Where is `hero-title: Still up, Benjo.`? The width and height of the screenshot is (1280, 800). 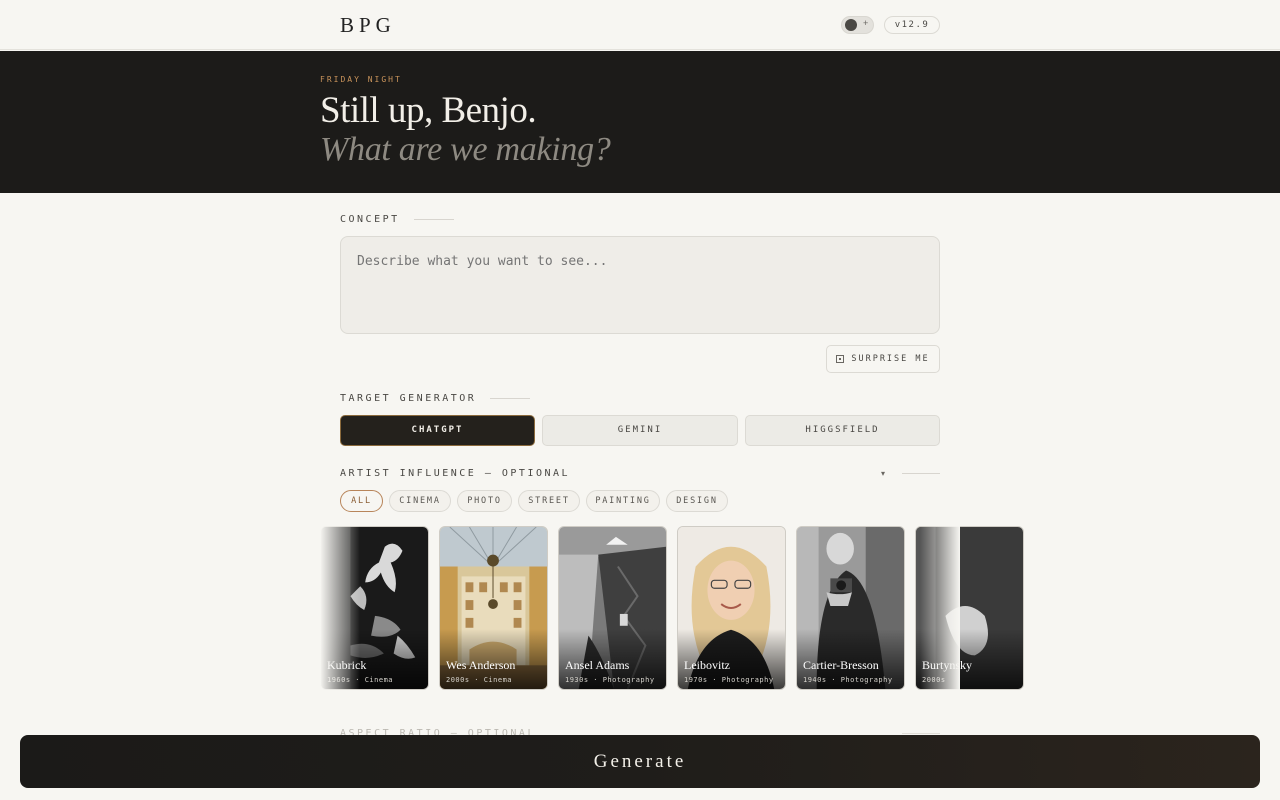 hero-title: Still up, Benjo. is located at coordinates (428, 110).